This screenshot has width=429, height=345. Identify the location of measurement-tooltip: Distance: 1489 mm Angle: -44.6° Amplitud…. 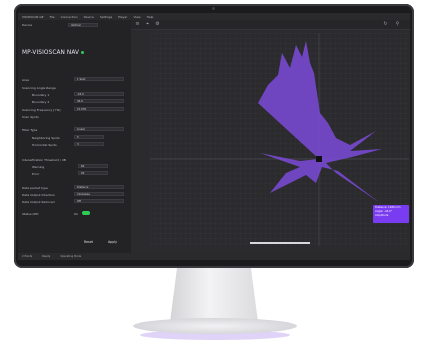
(391, 214).